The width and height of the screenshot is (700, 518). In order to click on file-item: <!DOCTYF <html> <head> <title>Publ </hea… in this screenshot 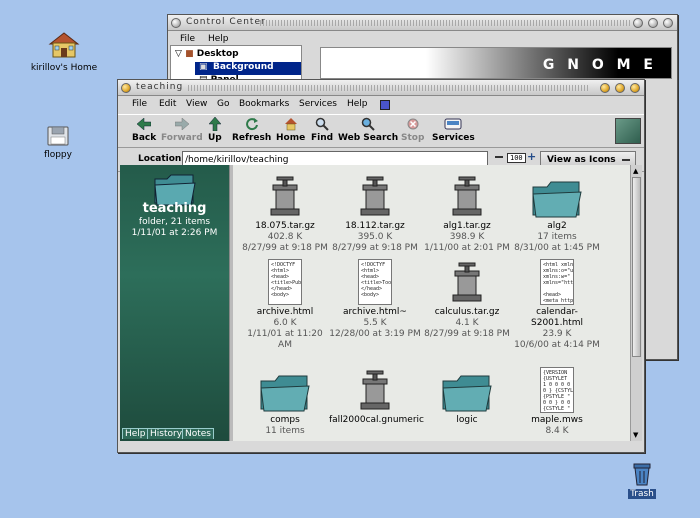, I will do `click(285, 304)`.